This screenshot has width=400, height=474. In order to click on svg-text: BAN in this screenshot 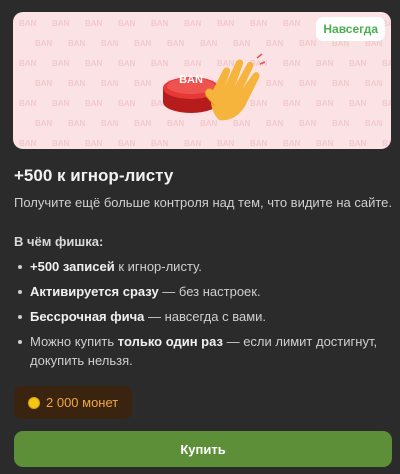, I will do `click(191, 80)`.